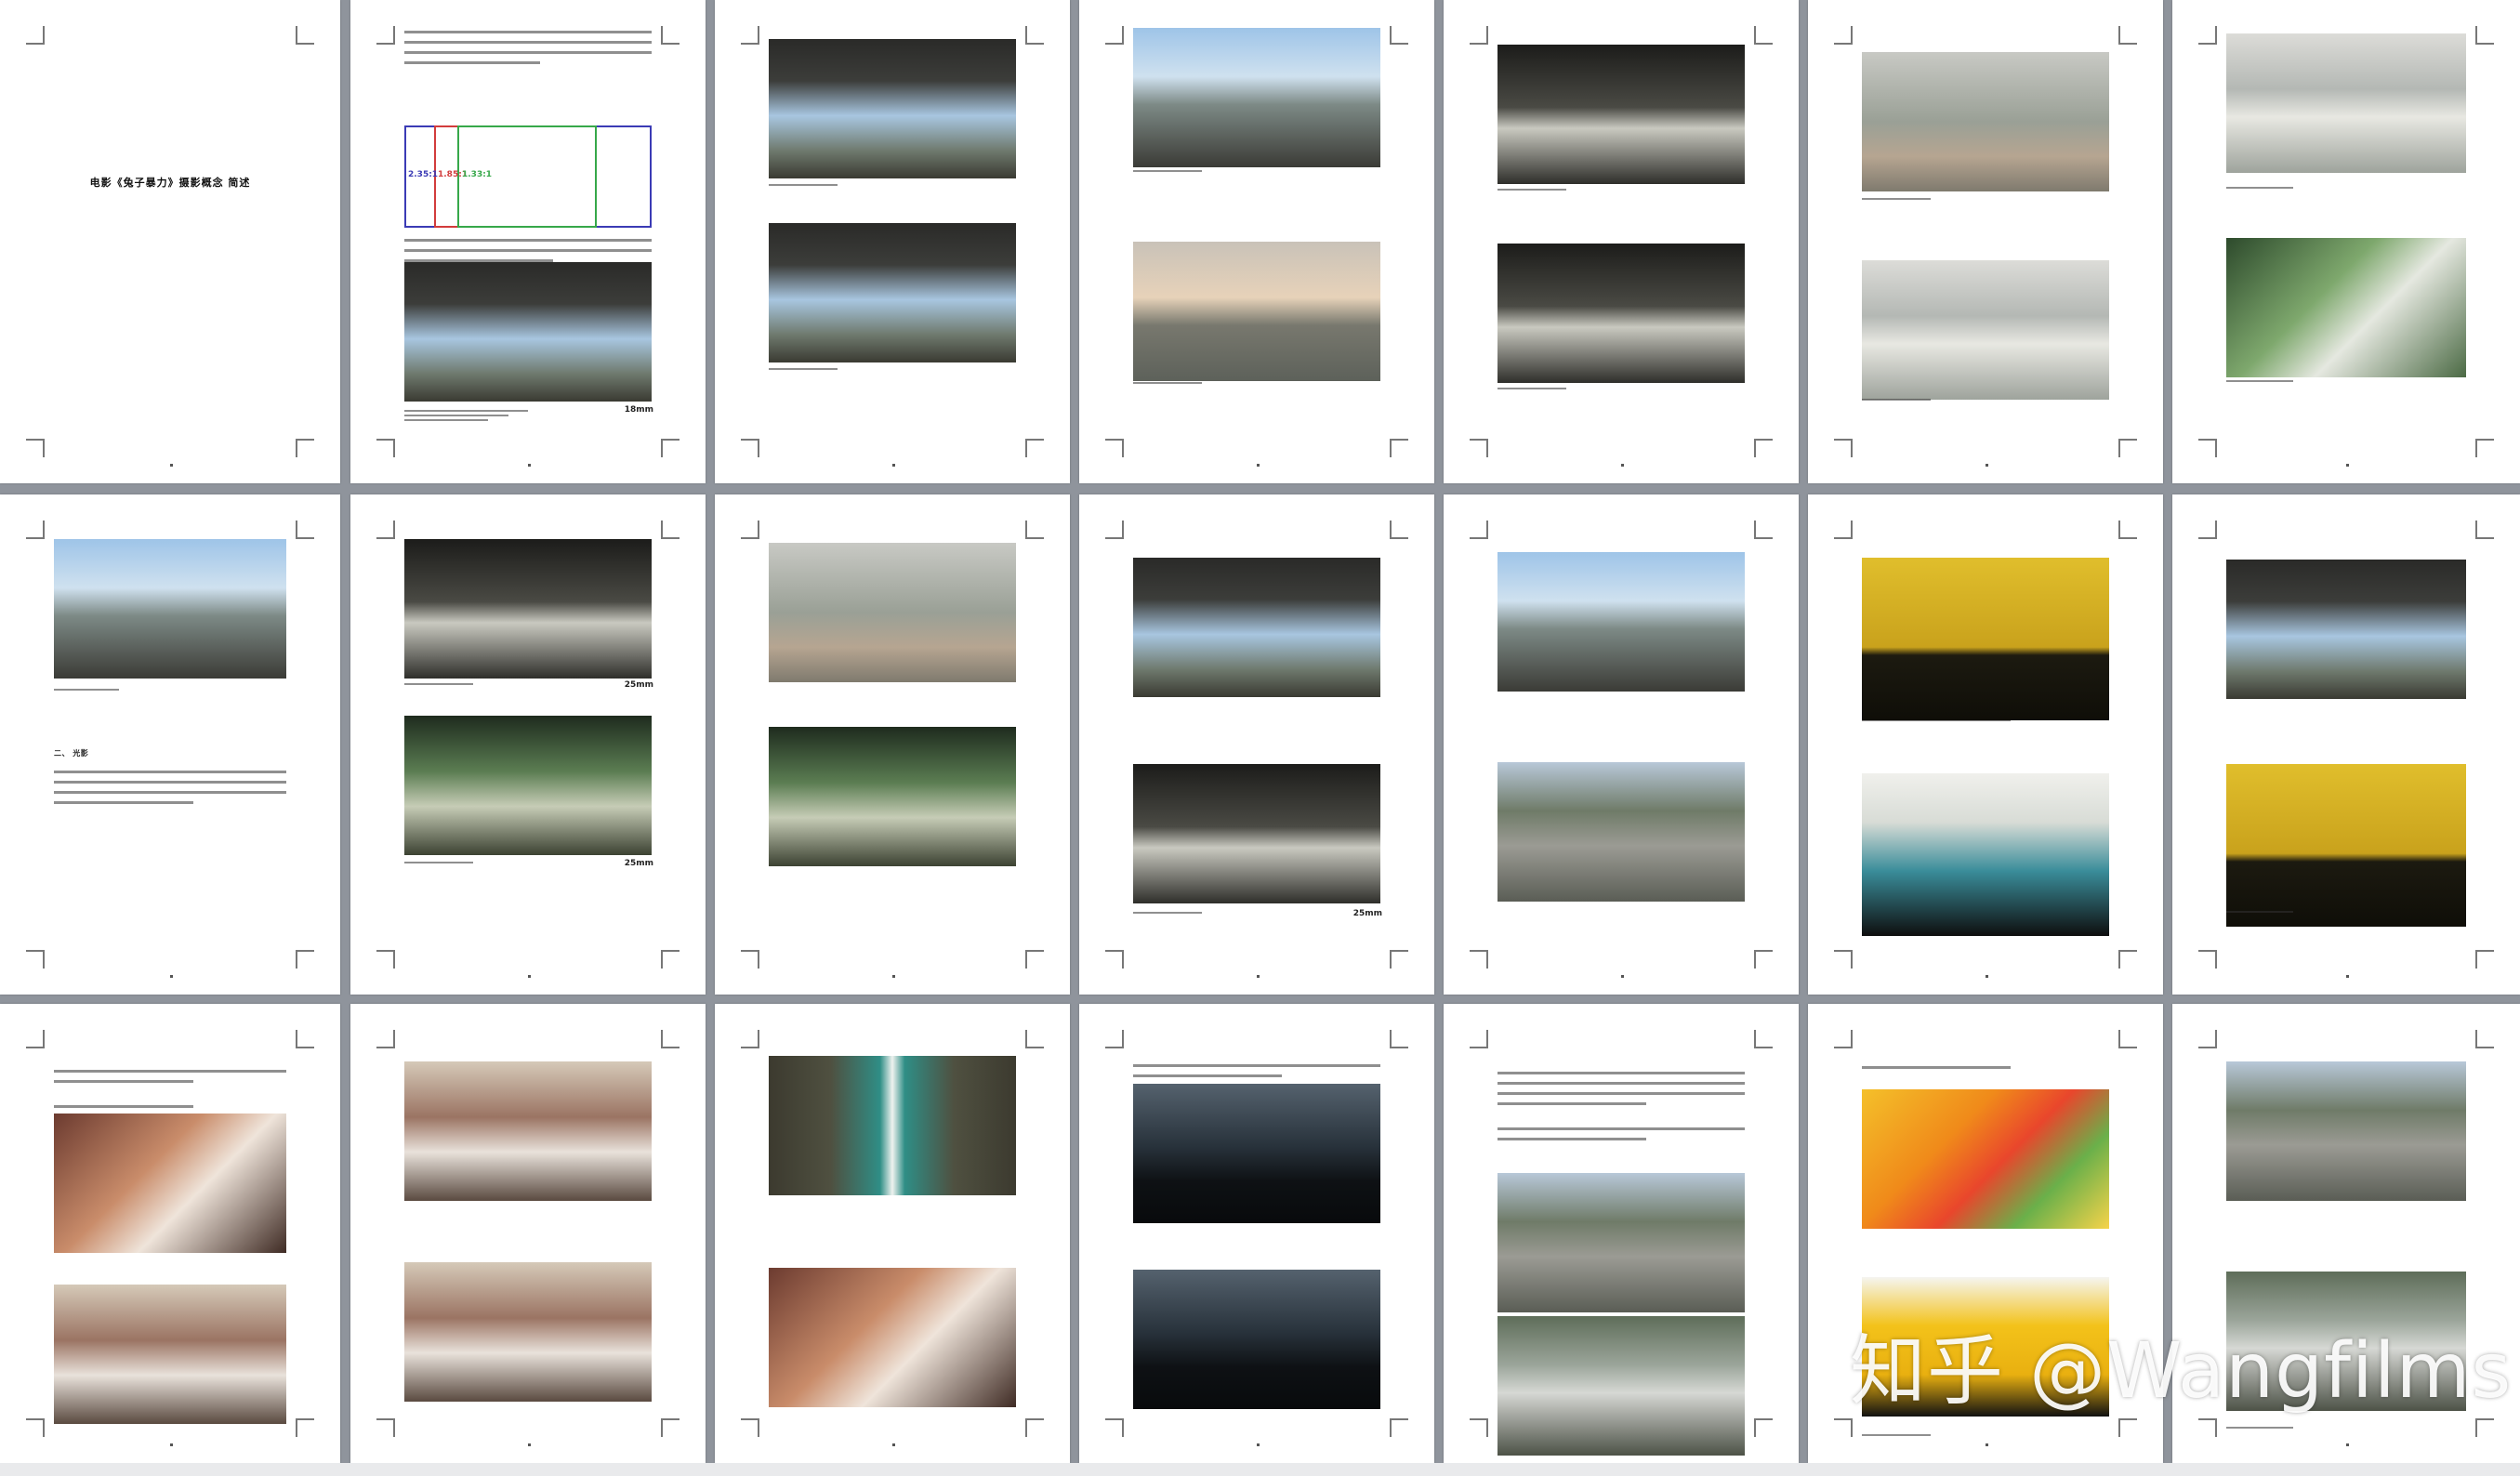 The width and height of the screenshot is (2520, 1476). What do you see at coordinates (528, 241) in the screenshot?
I see `document-page: 2.35:1 1.85:1 1.33:1 18mm` at bounding box center [528, 241].